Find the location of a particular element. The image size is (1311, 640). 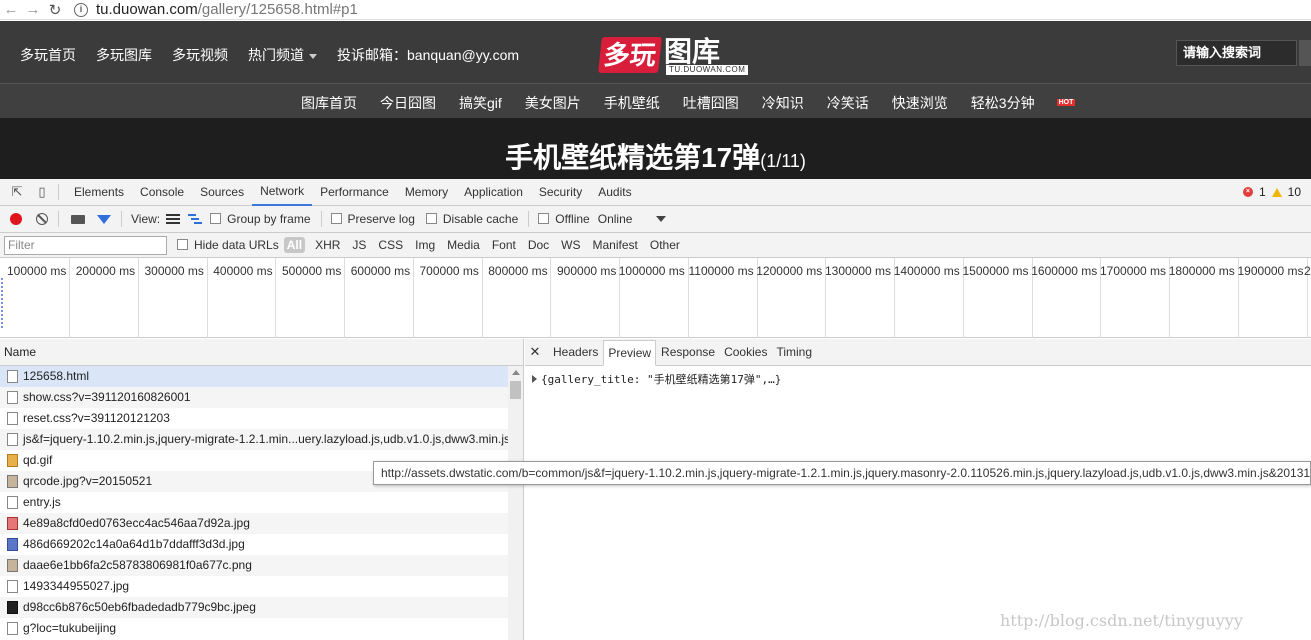

scrollbar-thumb is located at coordinates (515, 390).